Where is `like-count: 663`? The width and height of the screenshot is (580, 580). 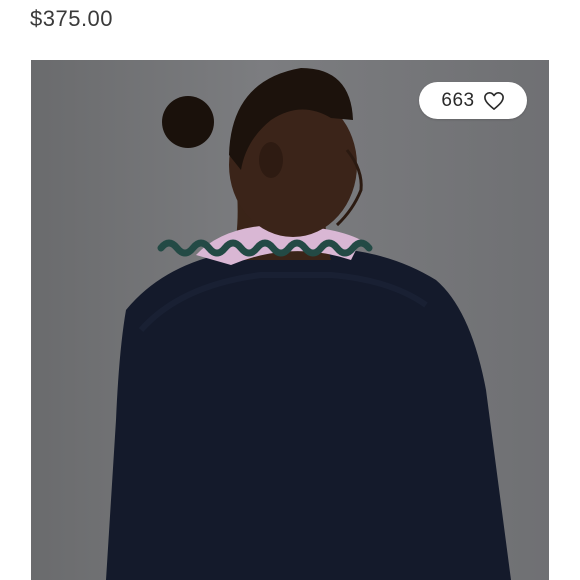 like-count: 663 is located at coordinates (458, 100).